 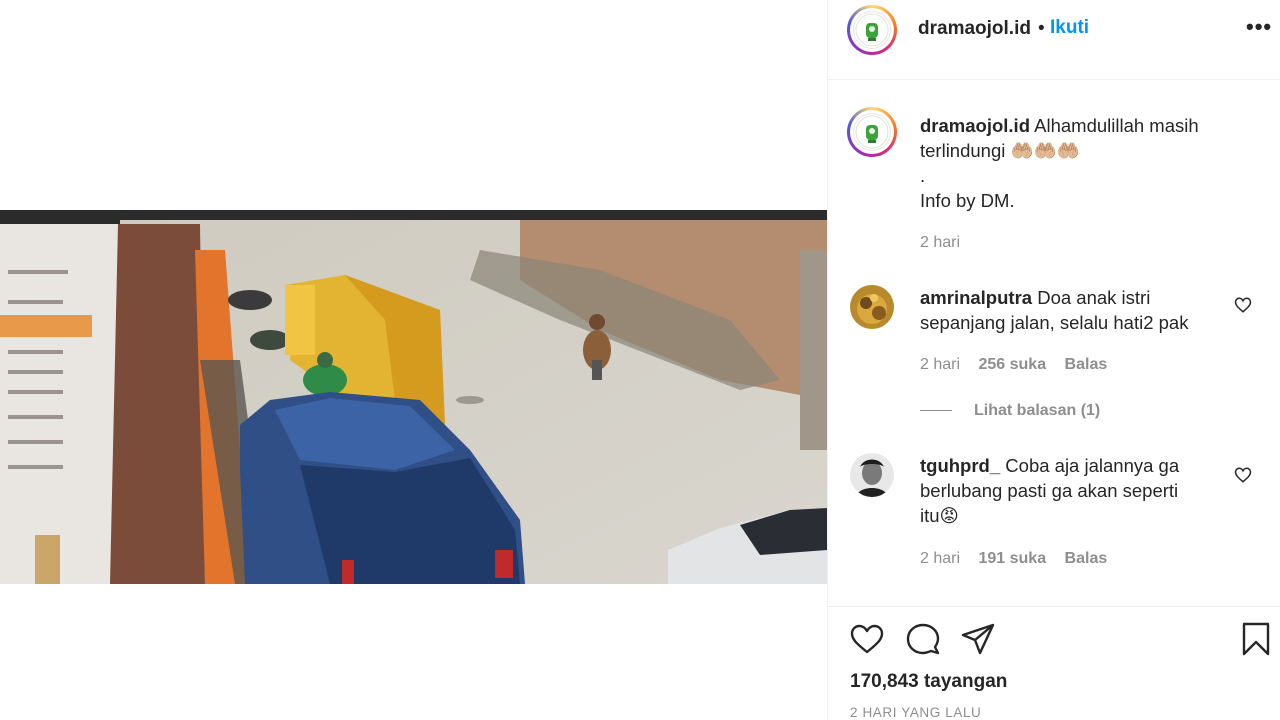 What do you see at coordinates (1256, 639) in the screenshot?
I see `bookmark-icon` at bounding box center [1256, 639].